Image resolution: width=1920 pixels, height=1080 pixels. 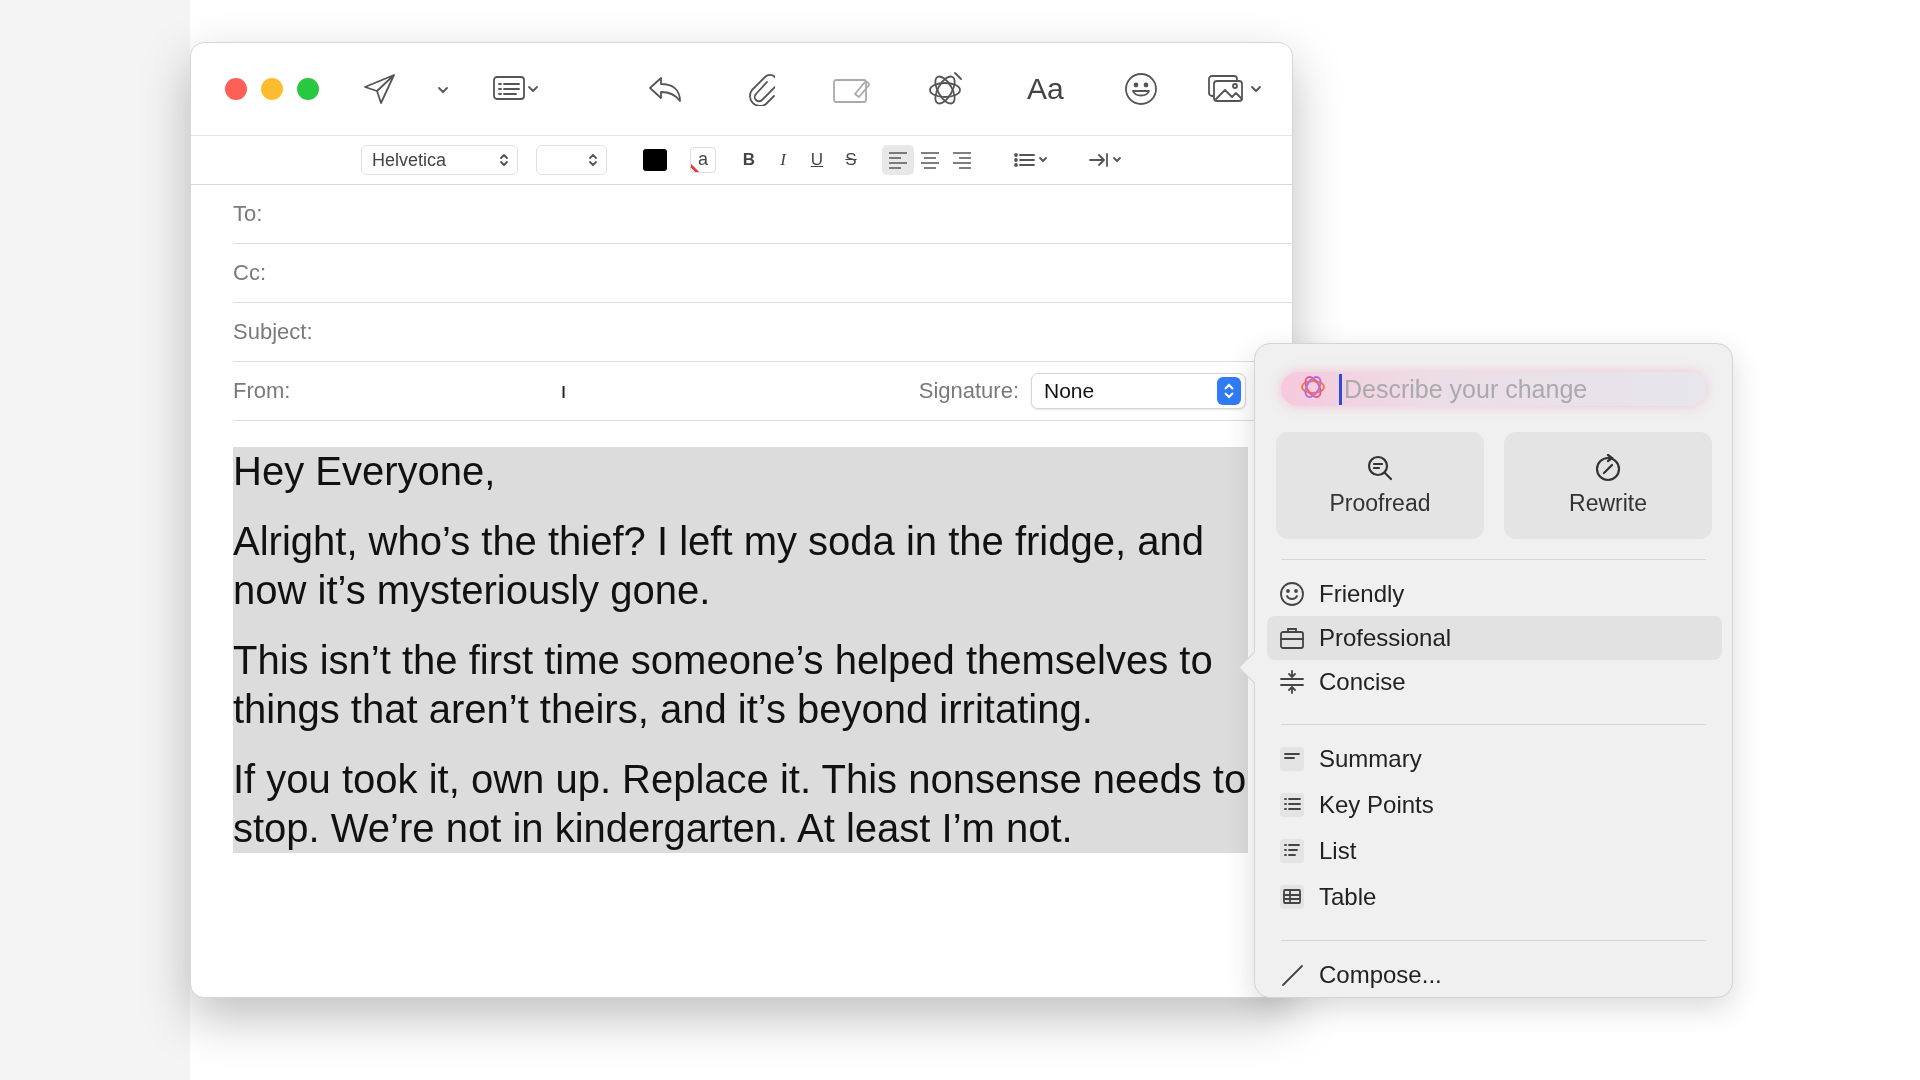 I want to click on menu-item: Concise, so click(x=1494, y=681).